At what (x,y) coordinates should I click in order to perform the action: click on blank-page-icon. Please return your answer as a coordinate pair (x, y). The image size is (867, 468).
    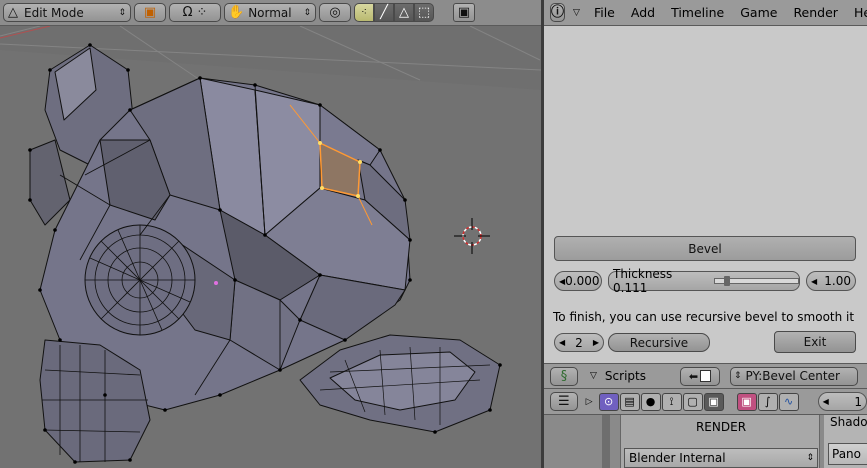
    Looking at the image, I should click on (706, 376).